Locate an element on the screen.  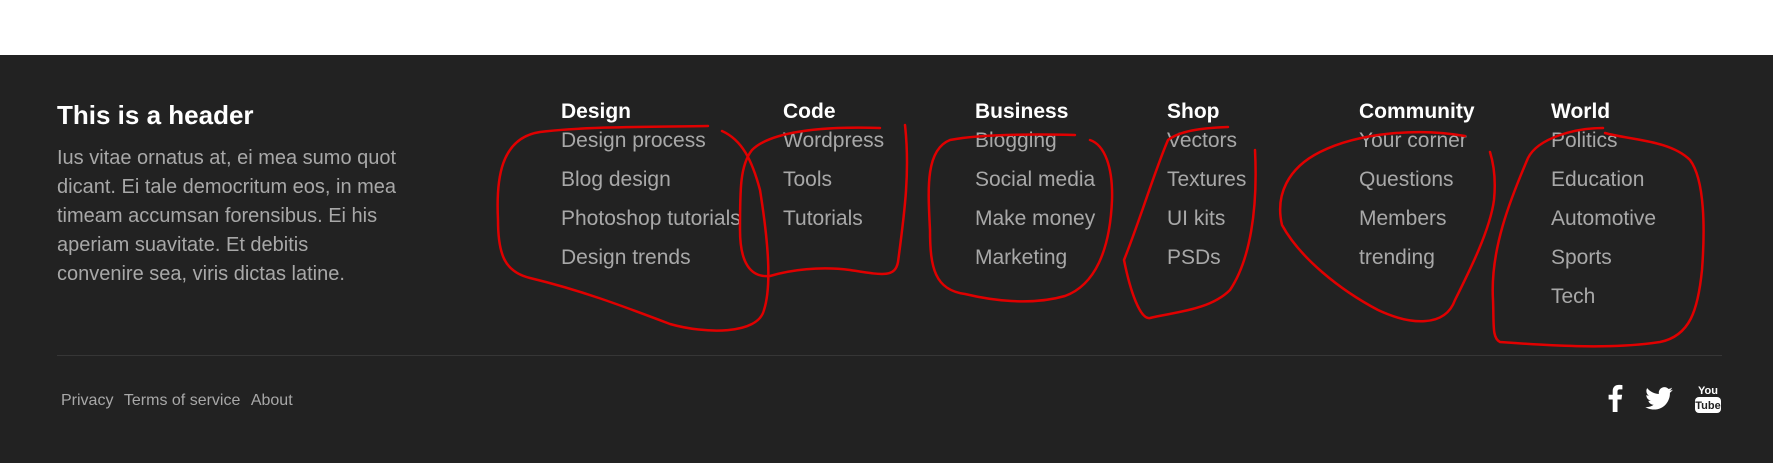
terms-of-service-link: Terms of service is located at coordinates (182, 400).